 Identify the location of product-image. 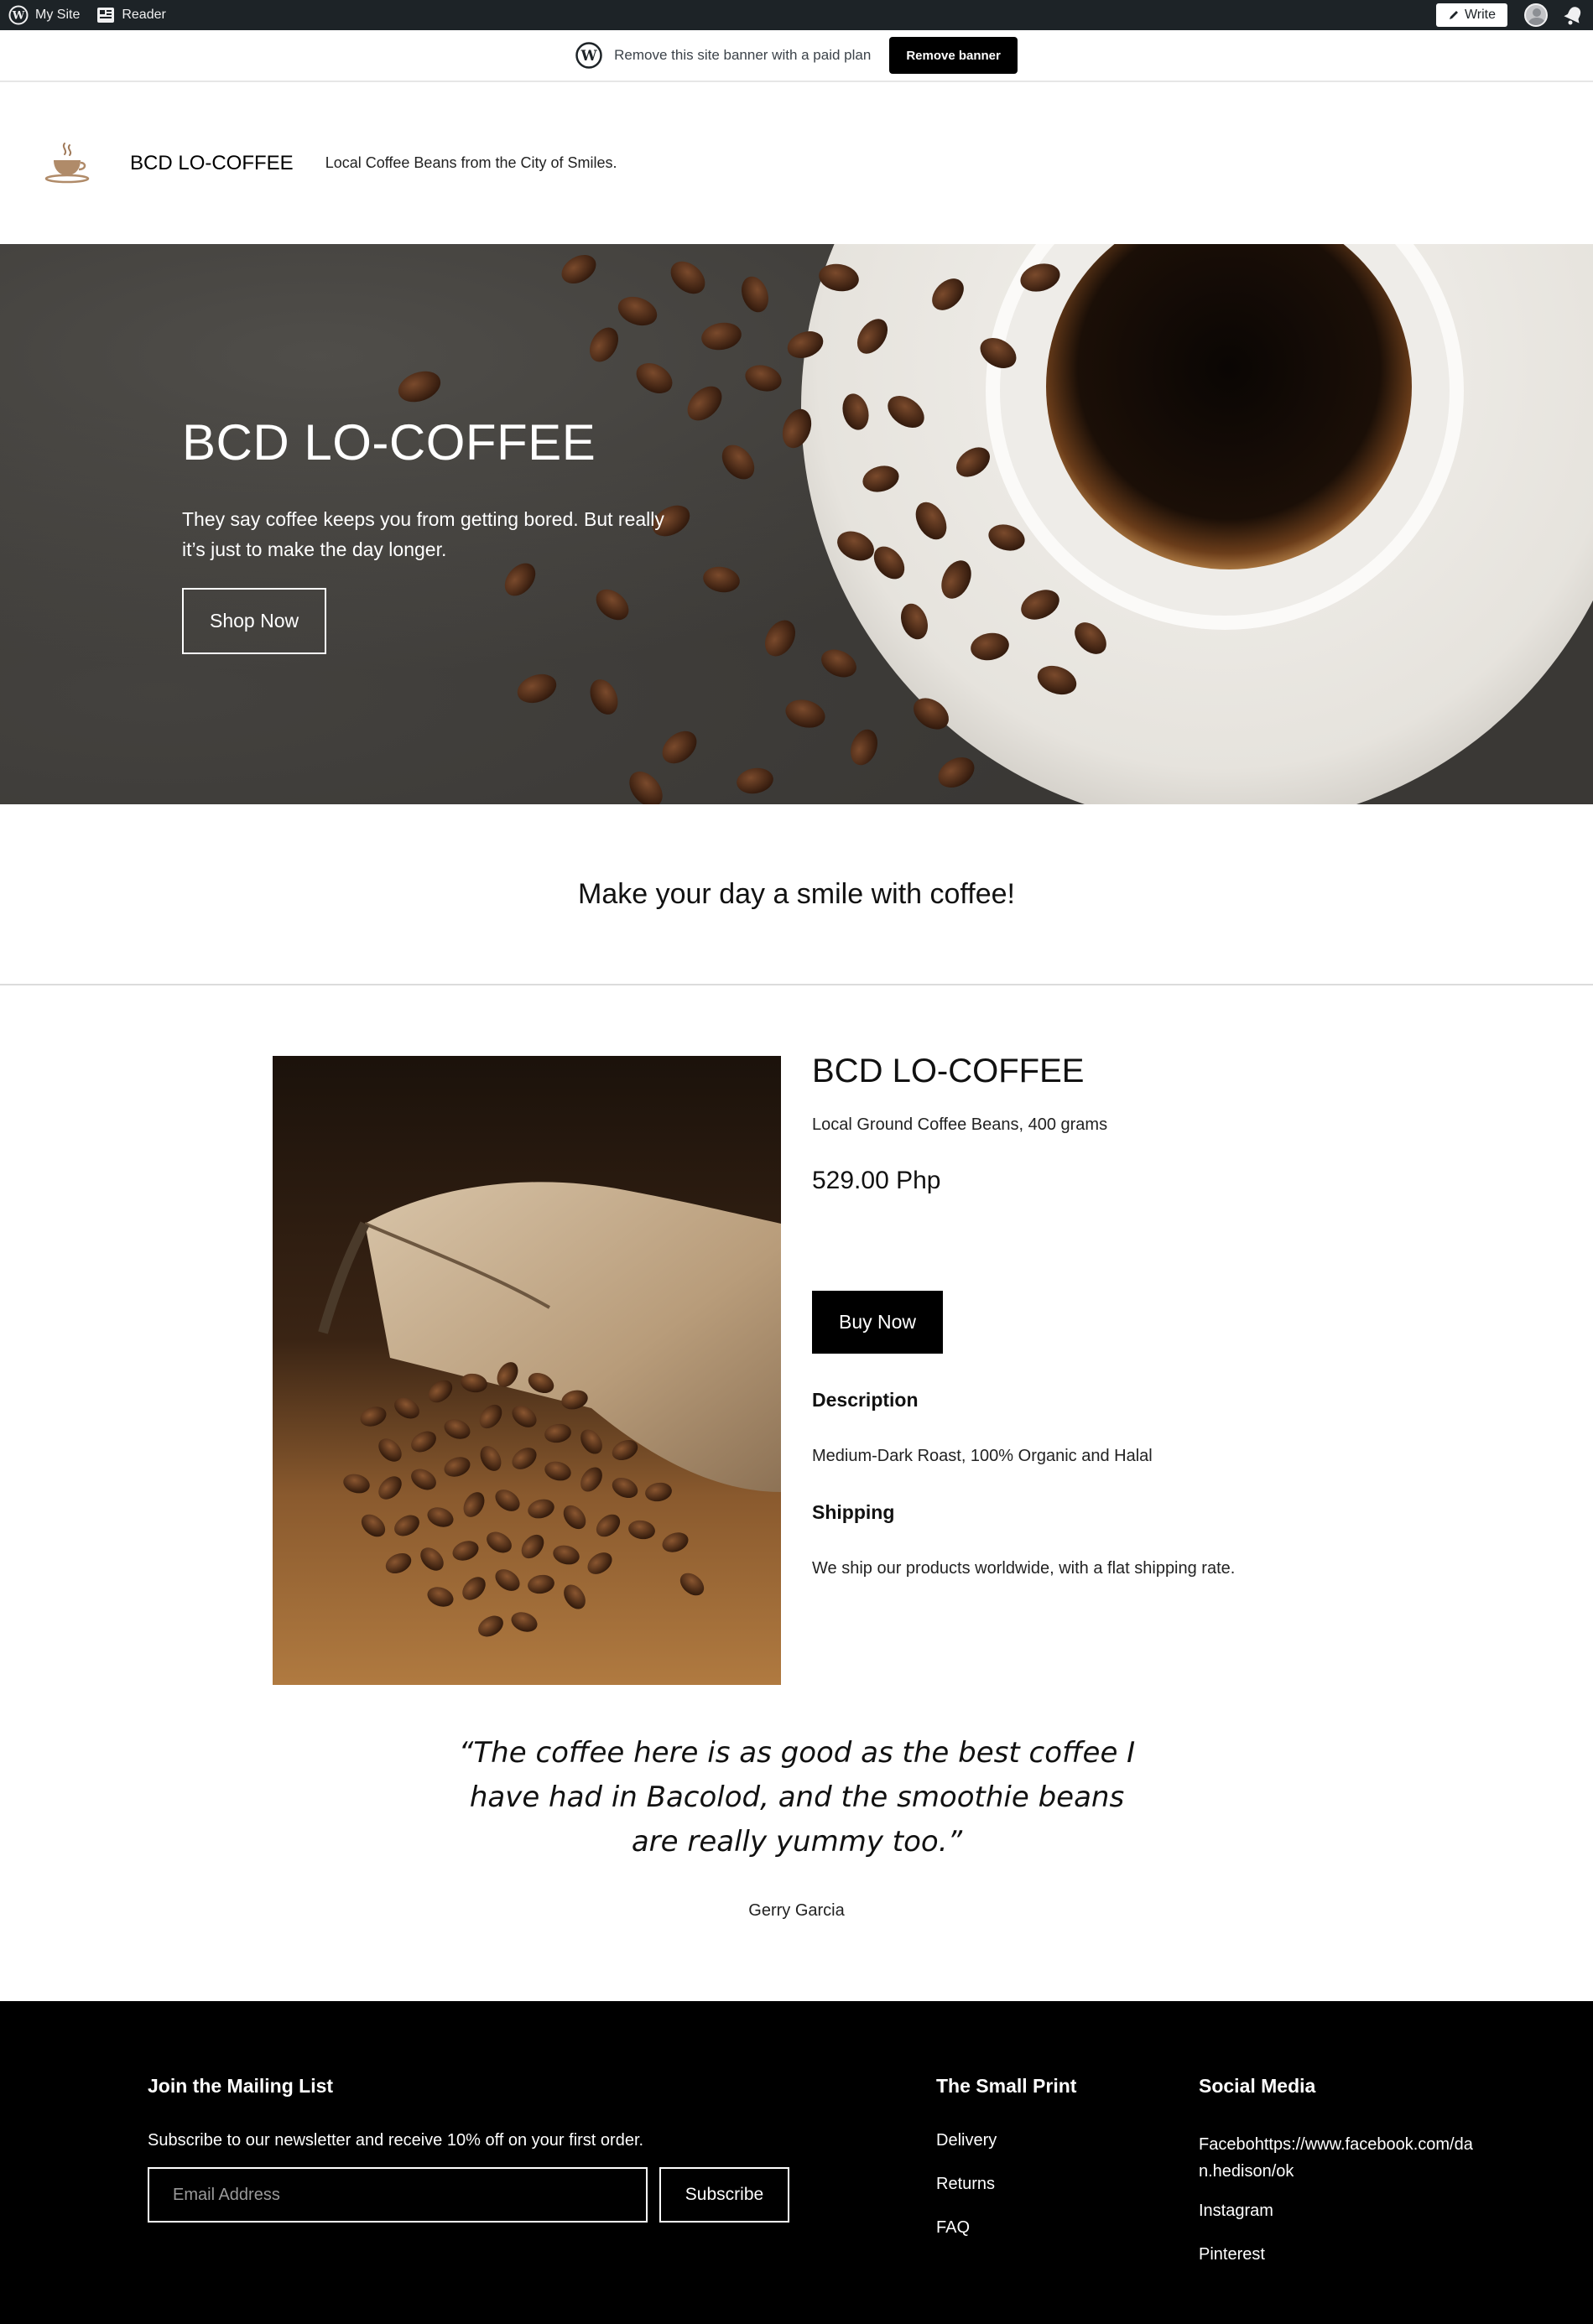
(527, 1370).